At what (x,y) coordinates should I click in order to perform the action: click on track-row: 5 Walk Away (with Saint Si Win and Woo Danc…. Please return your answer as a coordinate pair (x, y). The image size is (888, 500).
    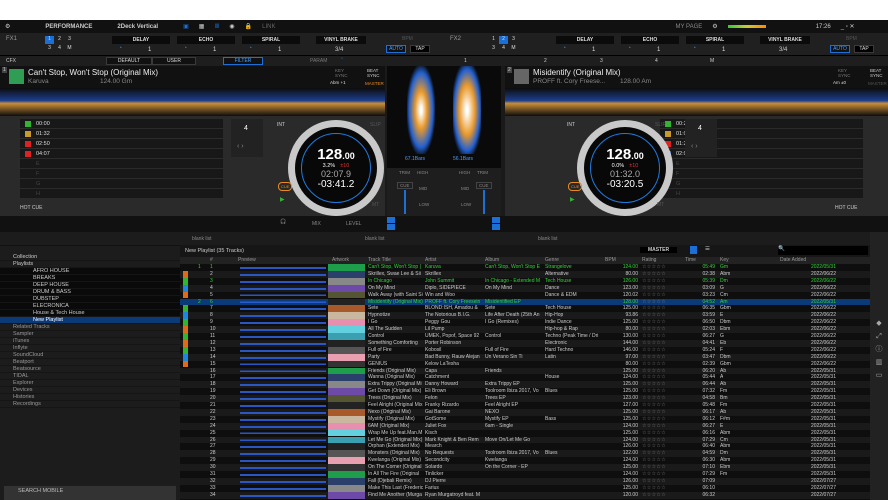
    Looking at the image, I should click on (525, 295).